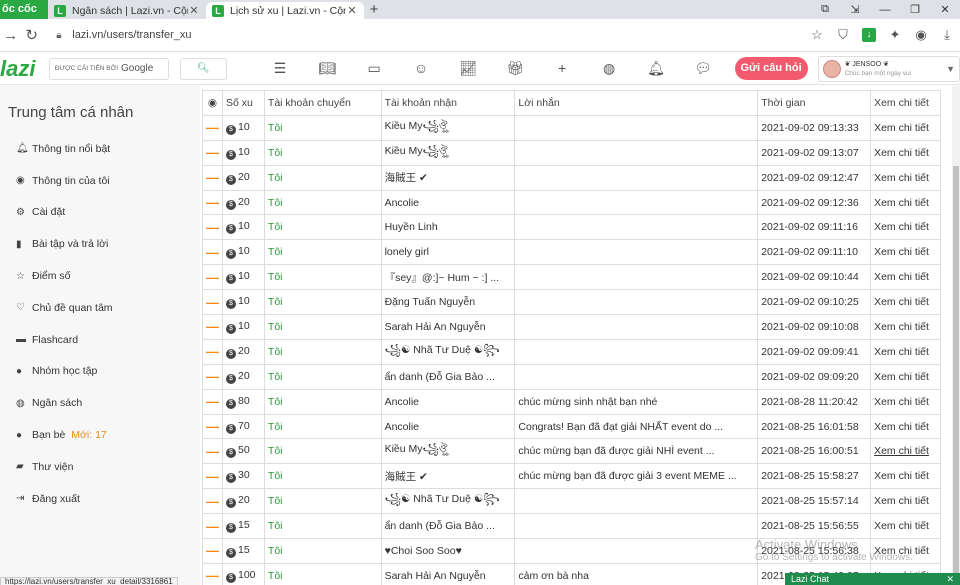 This screenshot has width=960, height=585. I want to click on sidebar-item: ♡ Chủ đề quan tâm, so click(100, 308).